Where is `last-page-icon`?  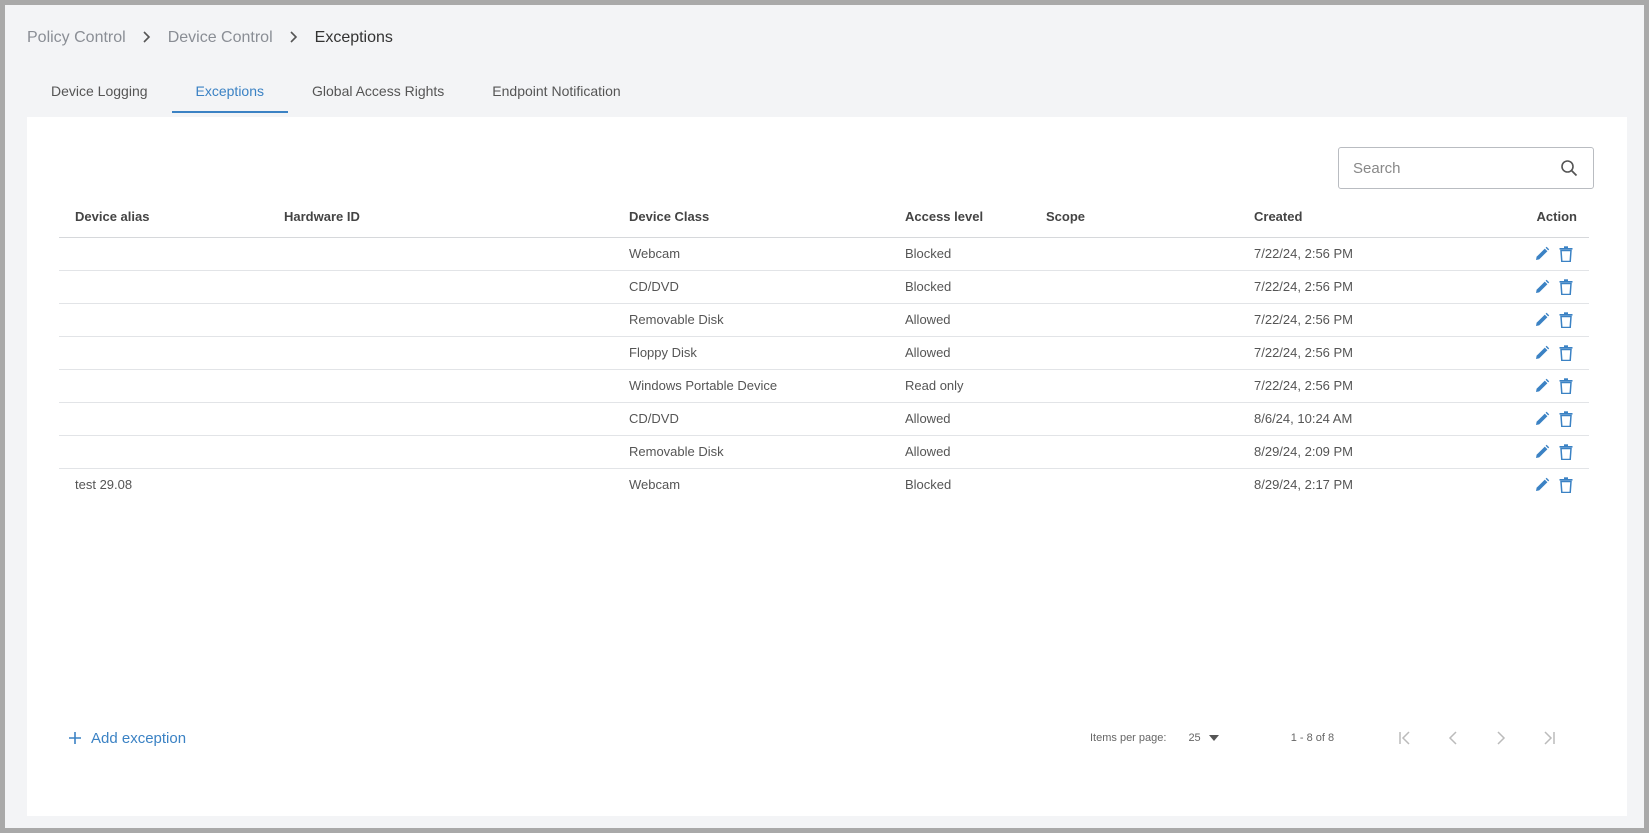
last-page-icon is located at coordinates (1549, 738).